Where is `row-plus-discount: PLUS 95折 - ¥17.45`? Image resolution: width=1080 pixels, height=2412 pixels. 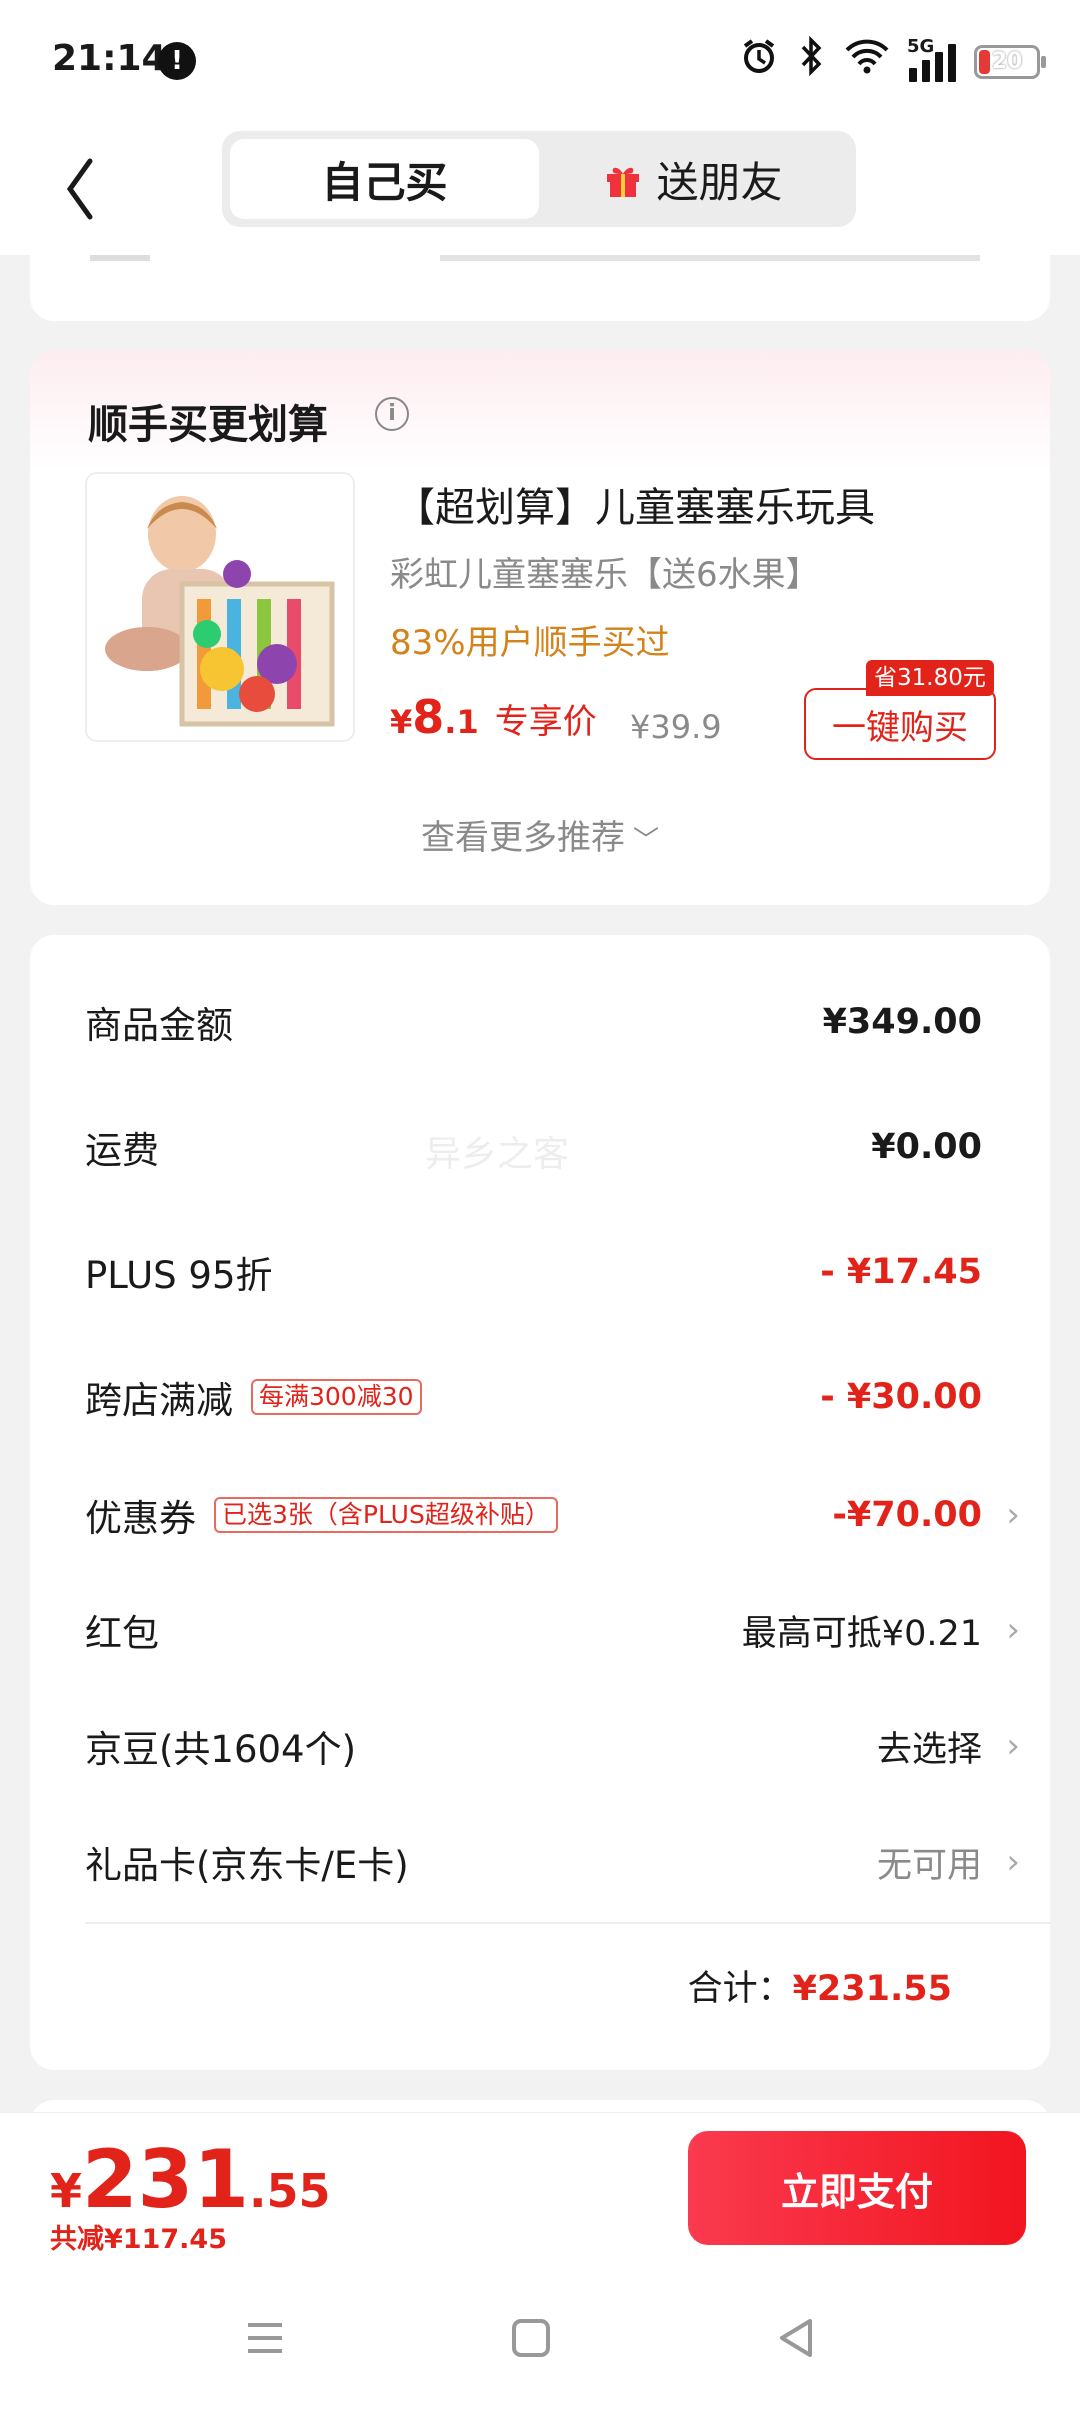 row-plus-discount: PLUS 95折 - ¥17.45 is located at coordinates (552, 1272).